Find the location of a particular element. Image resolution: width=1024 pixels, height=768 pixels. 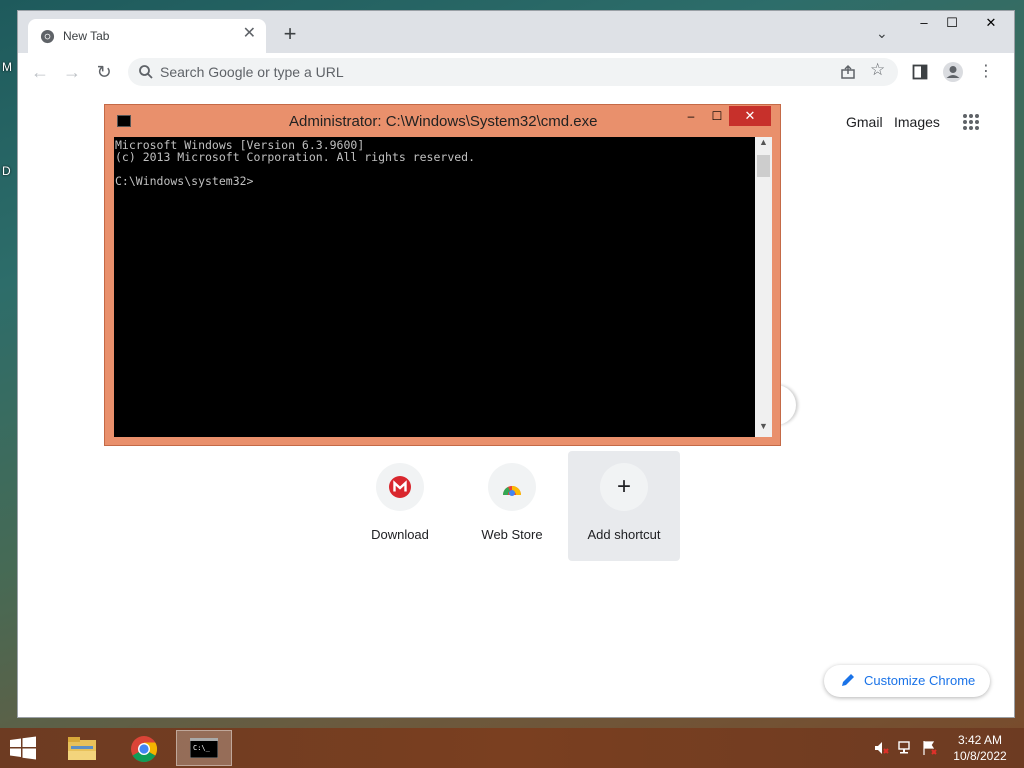

side-panel-icon is located at coordinates (920, 72).